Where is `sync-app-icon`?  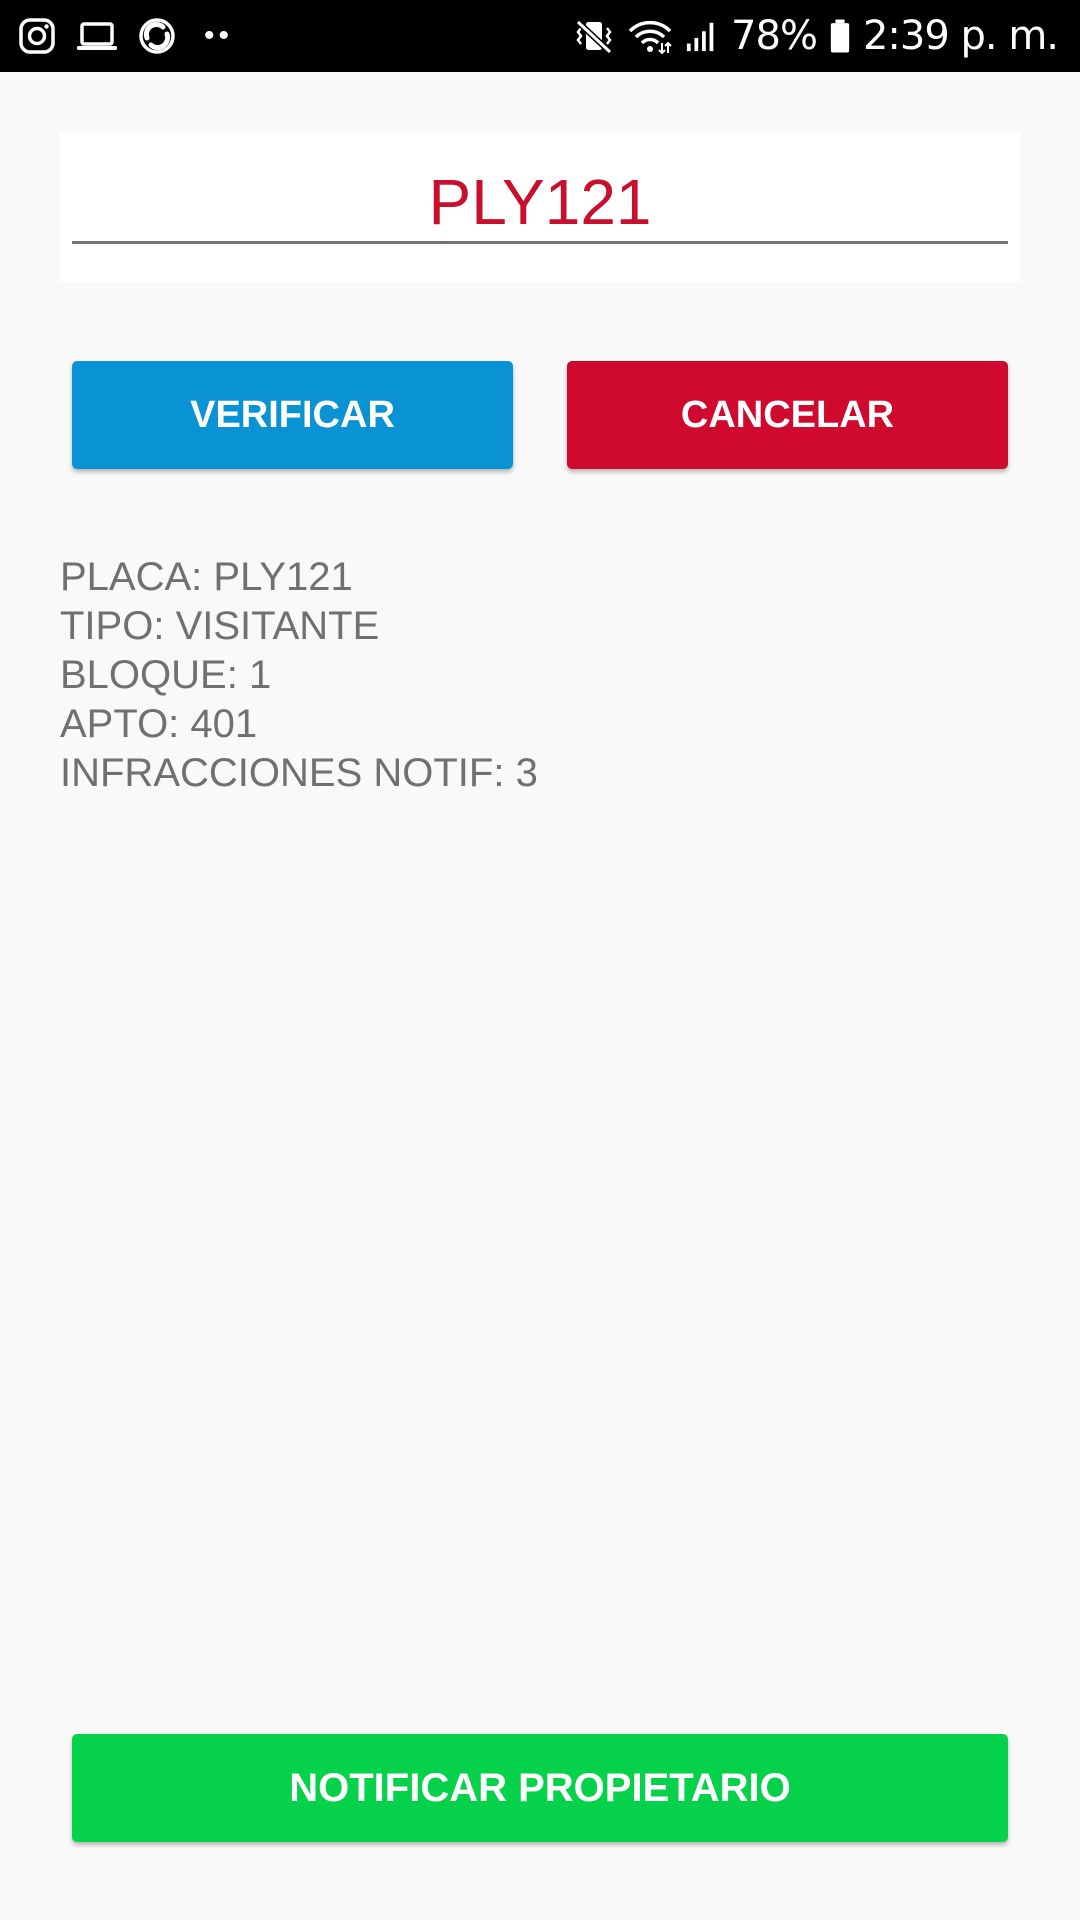
sync-app-icon is located at coordinates (157, 36).